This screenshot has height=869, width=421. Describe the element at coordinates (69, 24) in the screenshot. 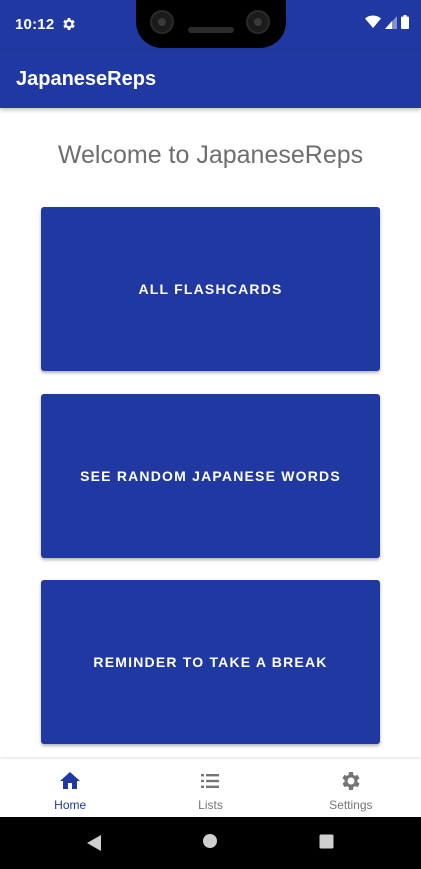

I see `gear-icon` at that location.